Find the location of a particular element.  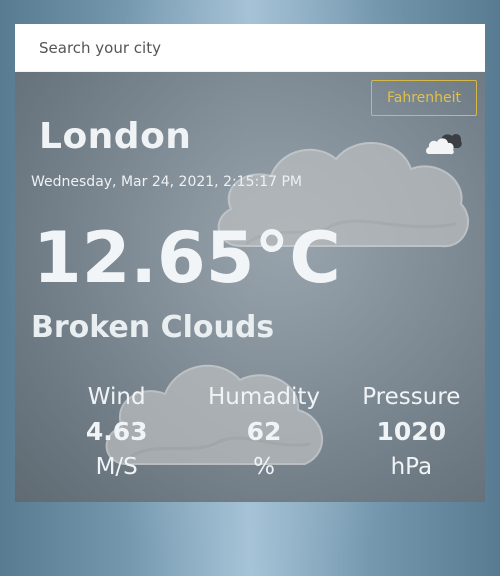

weather-condition: Broken Clouds is located at coordinates (153, 327).